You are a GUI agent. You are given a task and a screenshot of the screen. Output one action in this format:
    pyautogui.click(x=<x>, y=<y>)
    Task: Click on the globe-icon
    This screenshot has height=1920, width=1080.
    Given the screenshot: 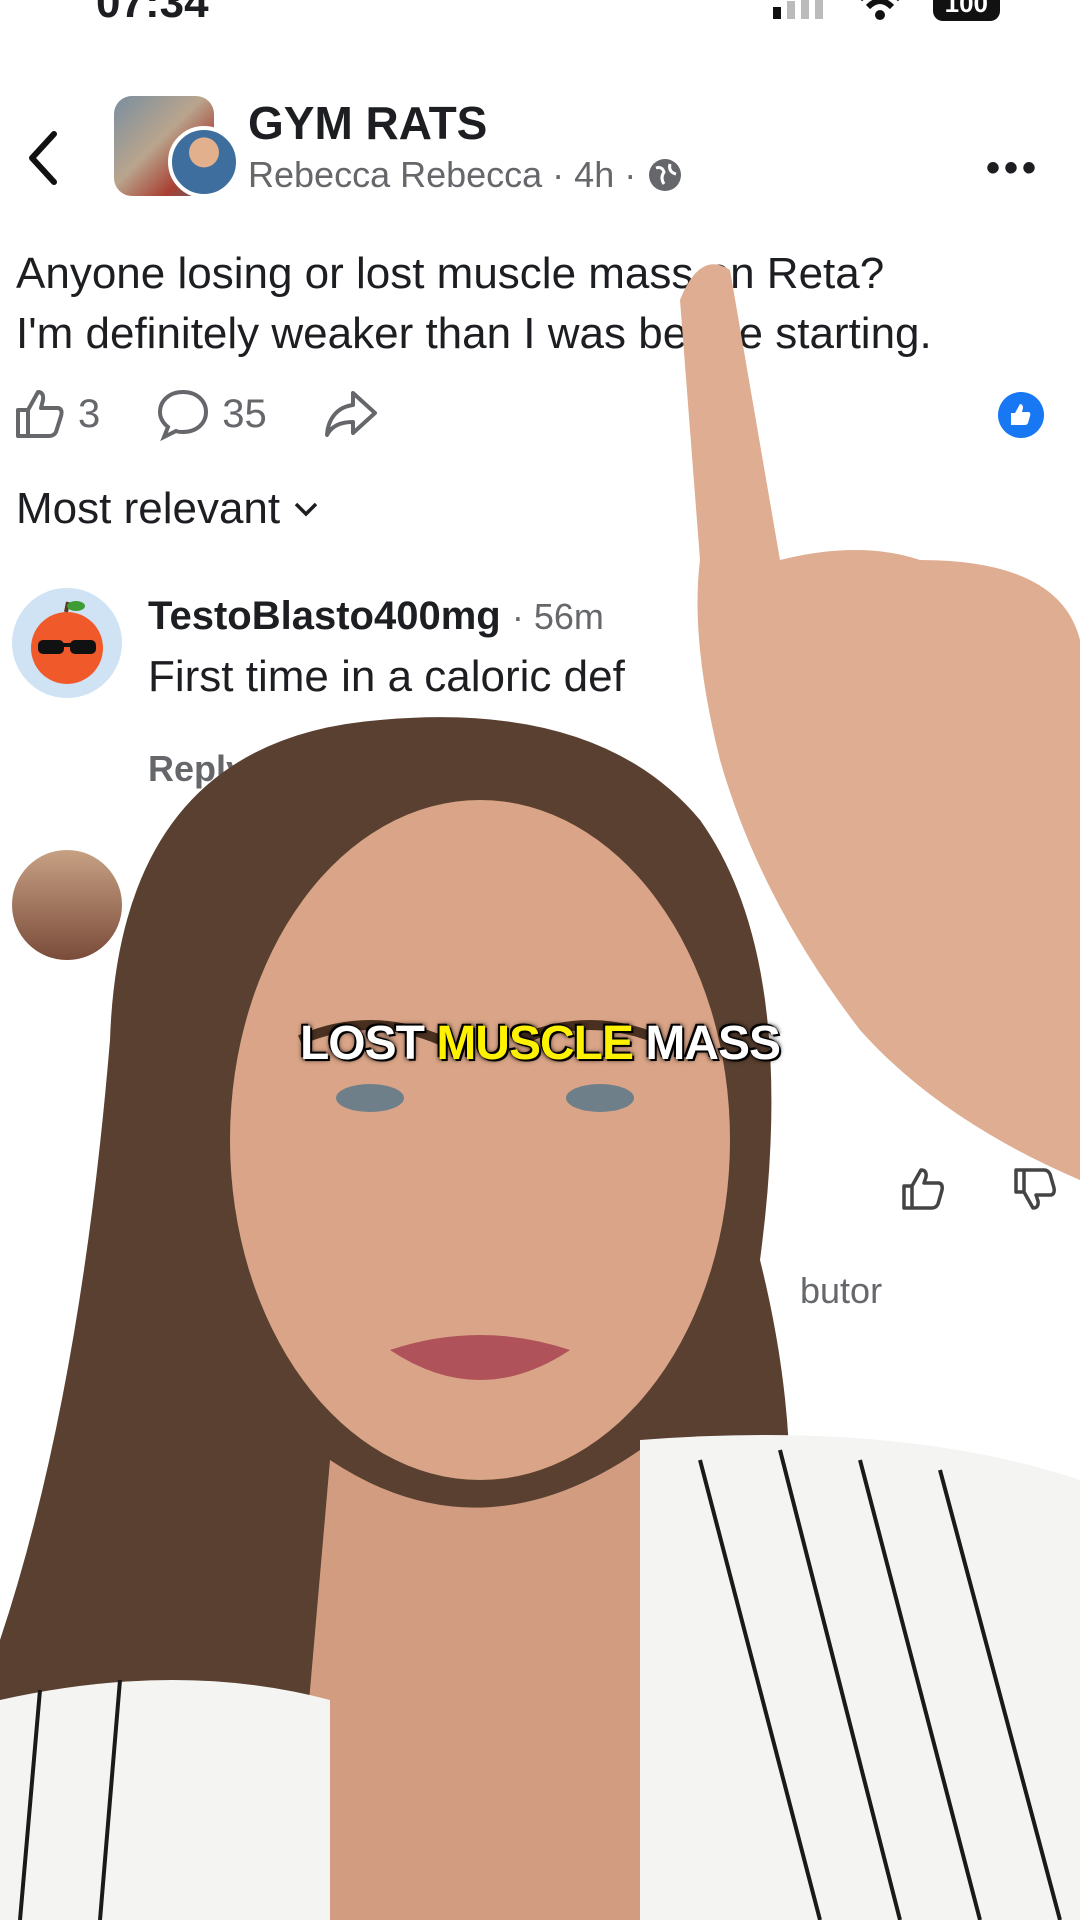 What is the action you would take?
    pyautogui.click(x=665, y=175)
    